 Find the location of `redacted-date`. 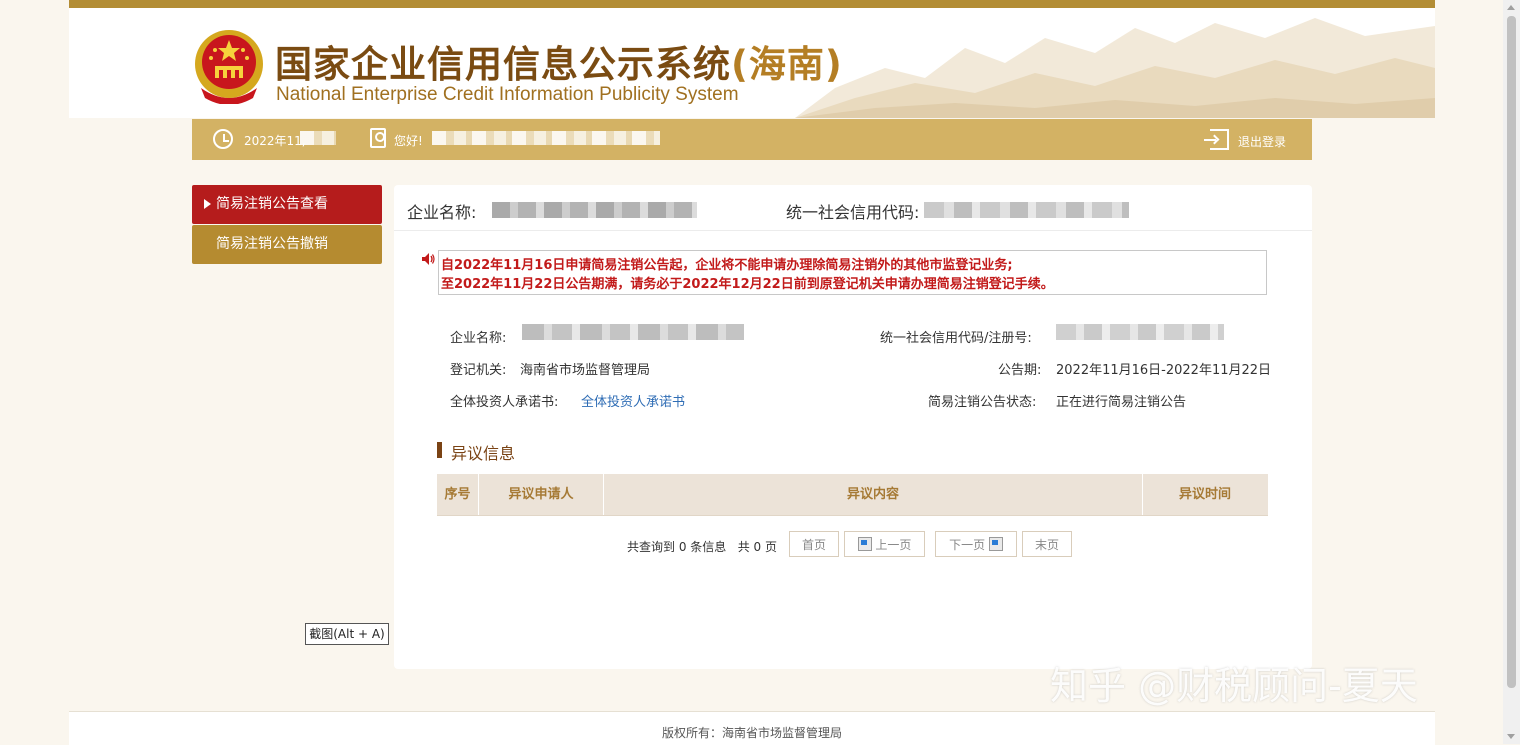

redacted-date is located at coordinates (318, 138).